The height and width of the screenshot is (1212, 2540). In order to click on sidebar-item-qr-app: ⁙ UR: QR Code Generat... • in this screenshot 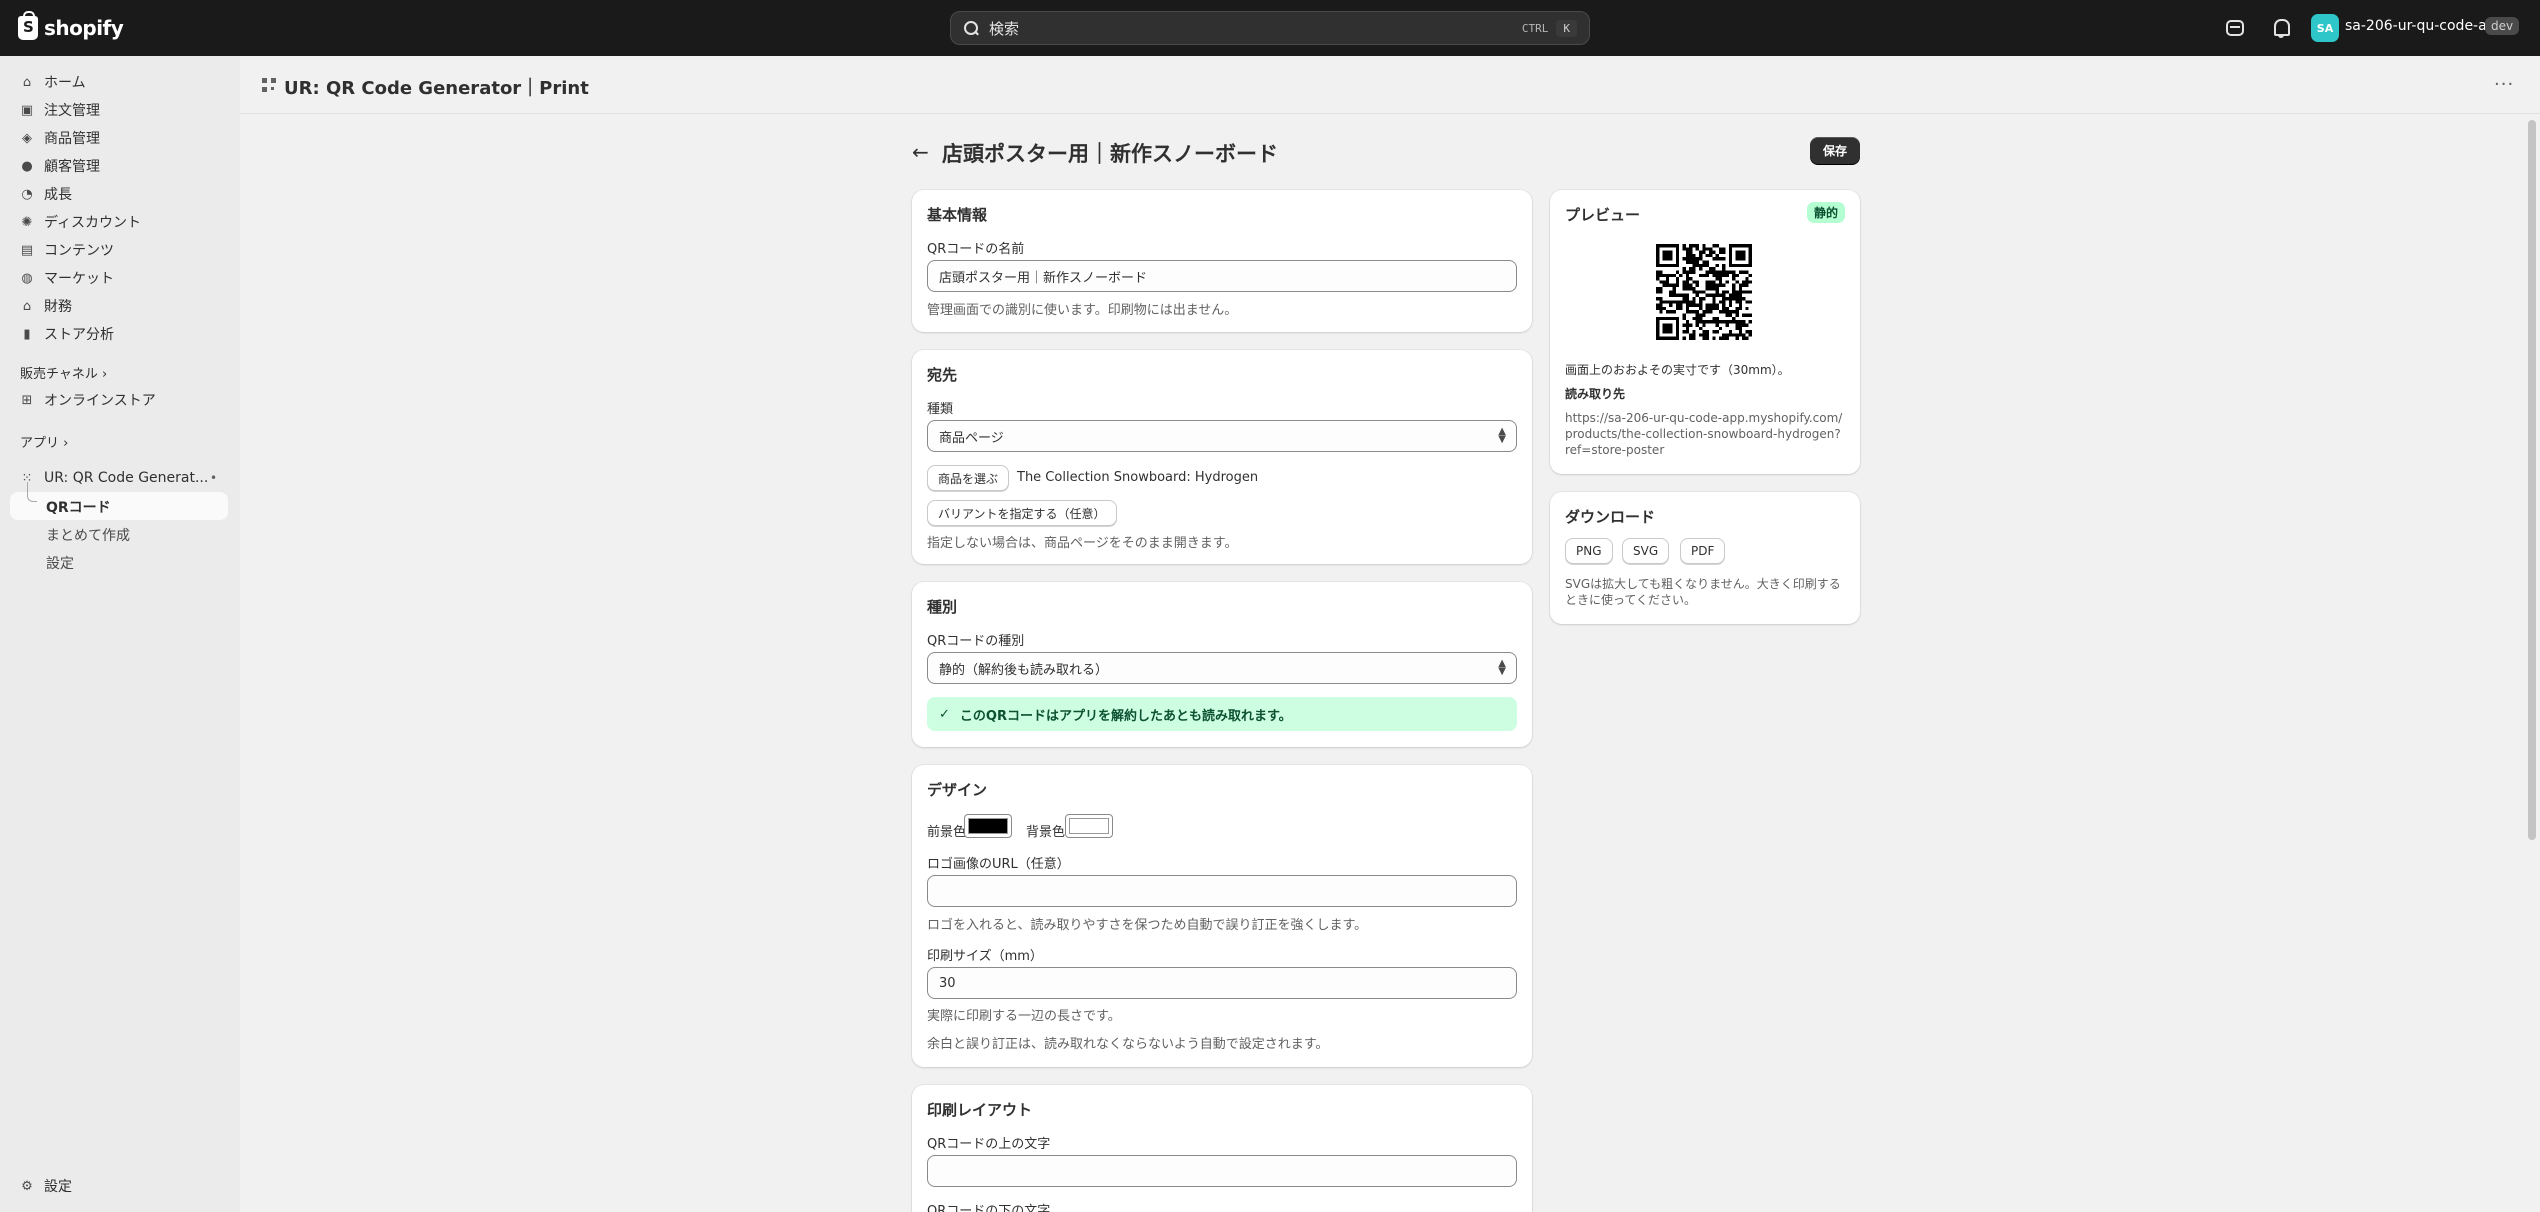, I will do `click(119, 478)`.